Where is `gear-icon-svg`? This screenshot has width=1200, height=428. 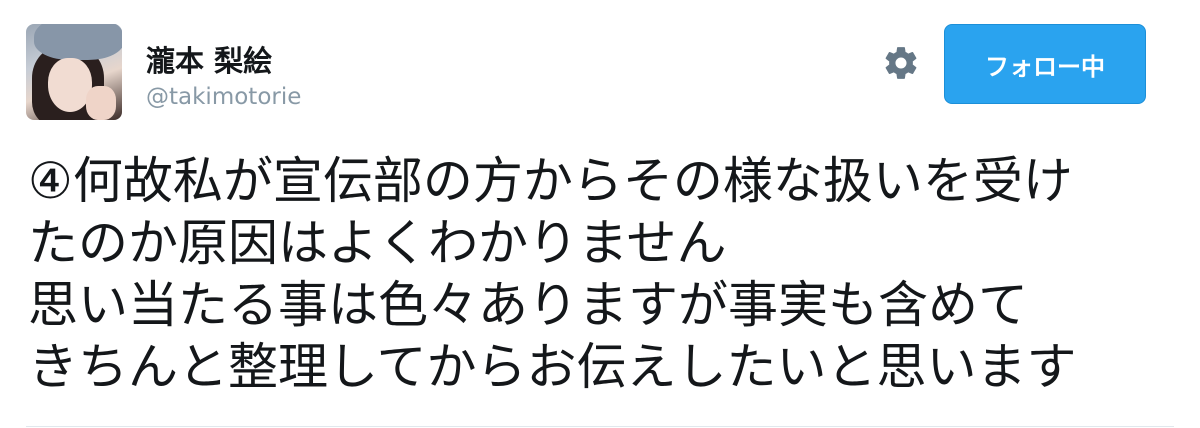
gear-icon-svg is located at coordinates (901, 63).